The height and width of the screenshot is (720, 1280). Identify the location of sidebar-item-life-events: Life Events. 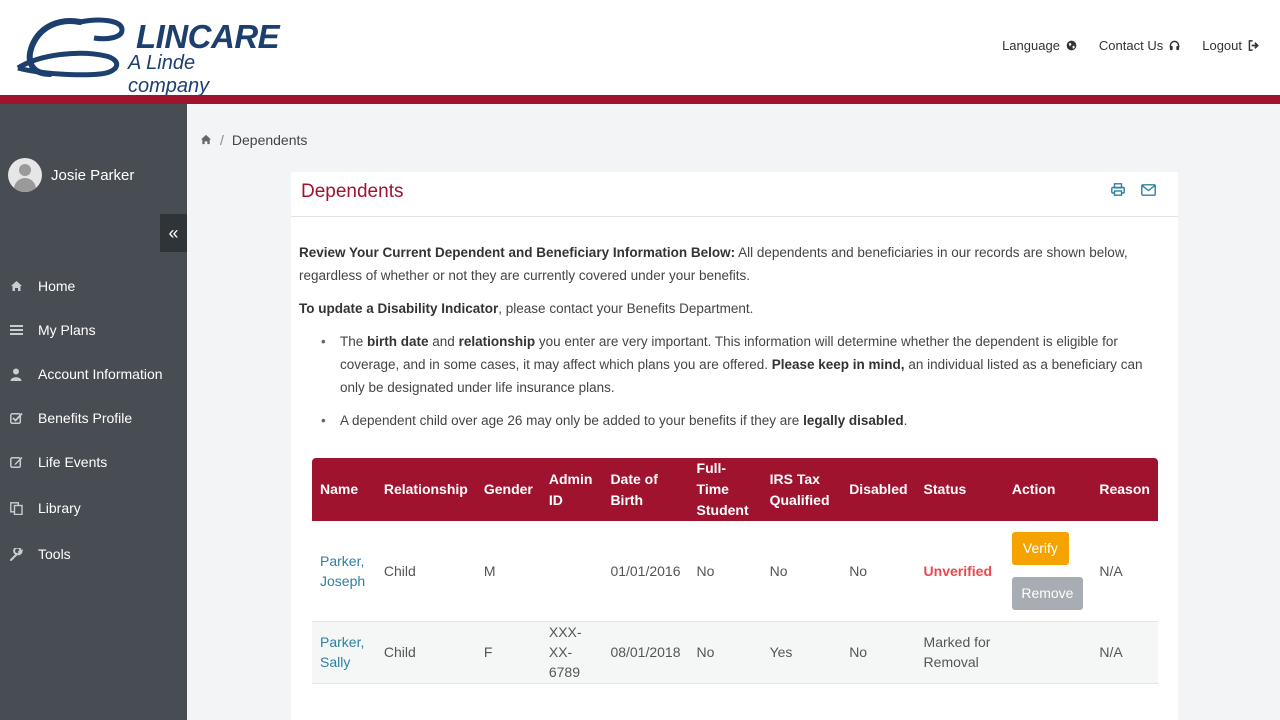
(93, 462).